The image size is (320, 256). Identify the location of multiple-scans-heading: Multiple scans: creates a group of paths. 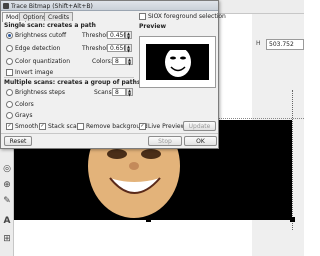
(72, 82).